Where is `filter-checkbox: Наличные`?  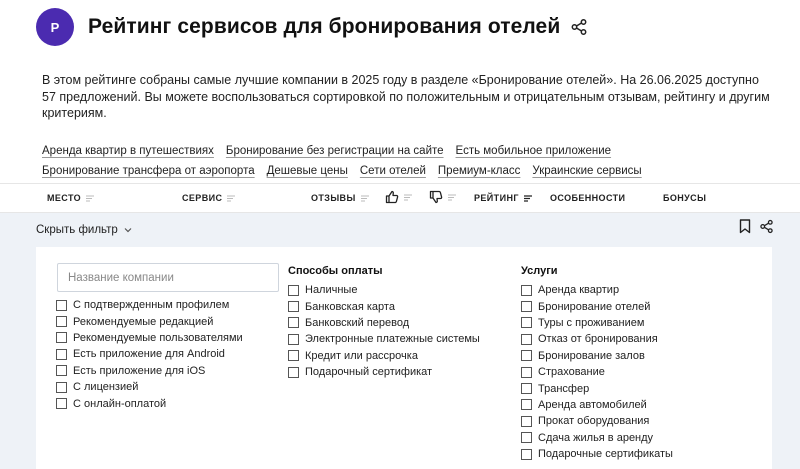 filter-checkbox: Наличные is located at coordinates (384, 290).